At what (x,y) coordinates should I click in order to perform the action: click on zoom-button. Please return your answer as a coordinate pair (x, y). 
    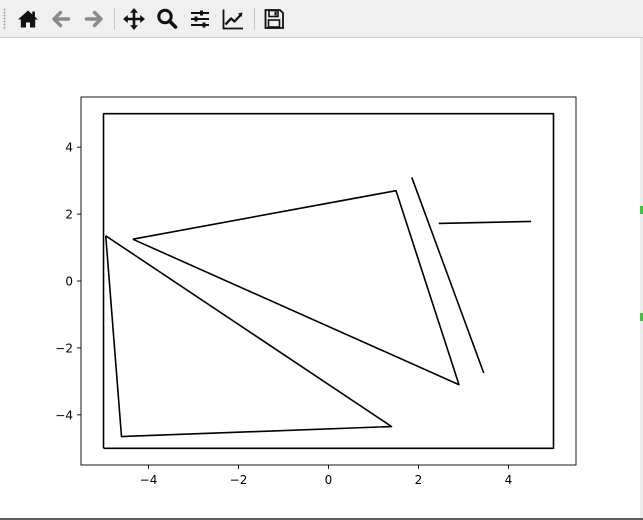
    Looking at the image, I should click on (167, 19).